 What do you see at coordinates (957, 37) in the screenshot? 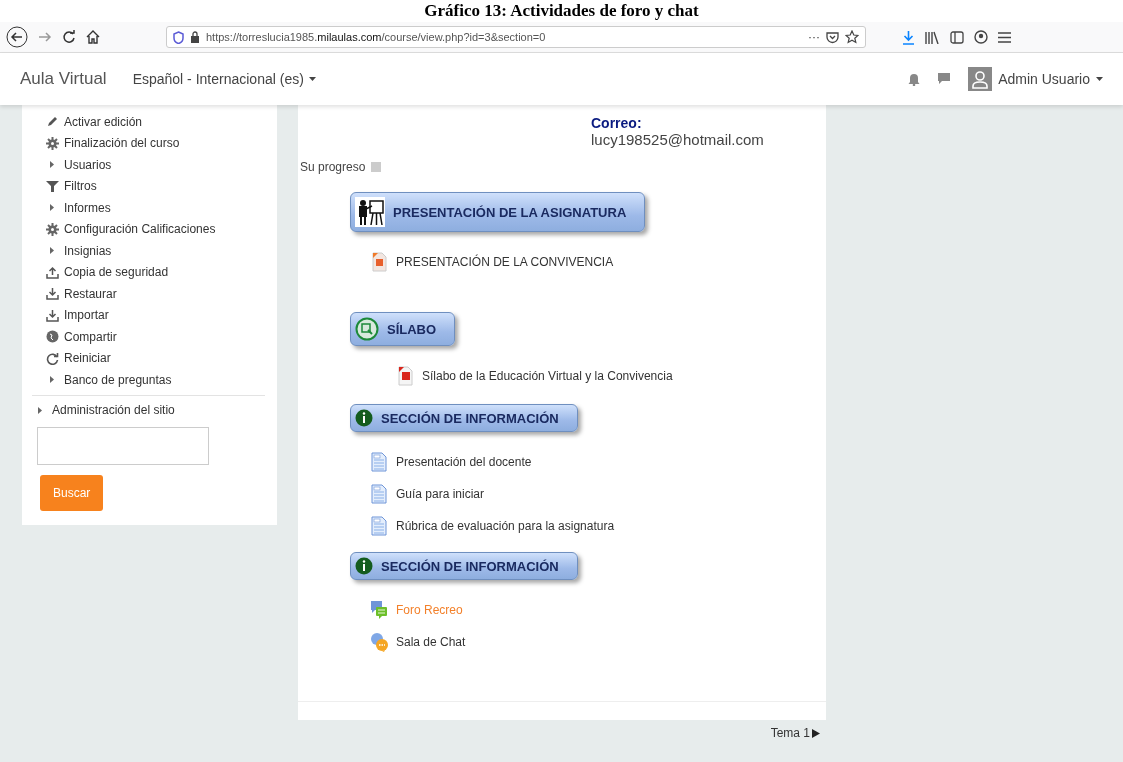
I see `sidebar-icon` at bounding box center [957, 37].